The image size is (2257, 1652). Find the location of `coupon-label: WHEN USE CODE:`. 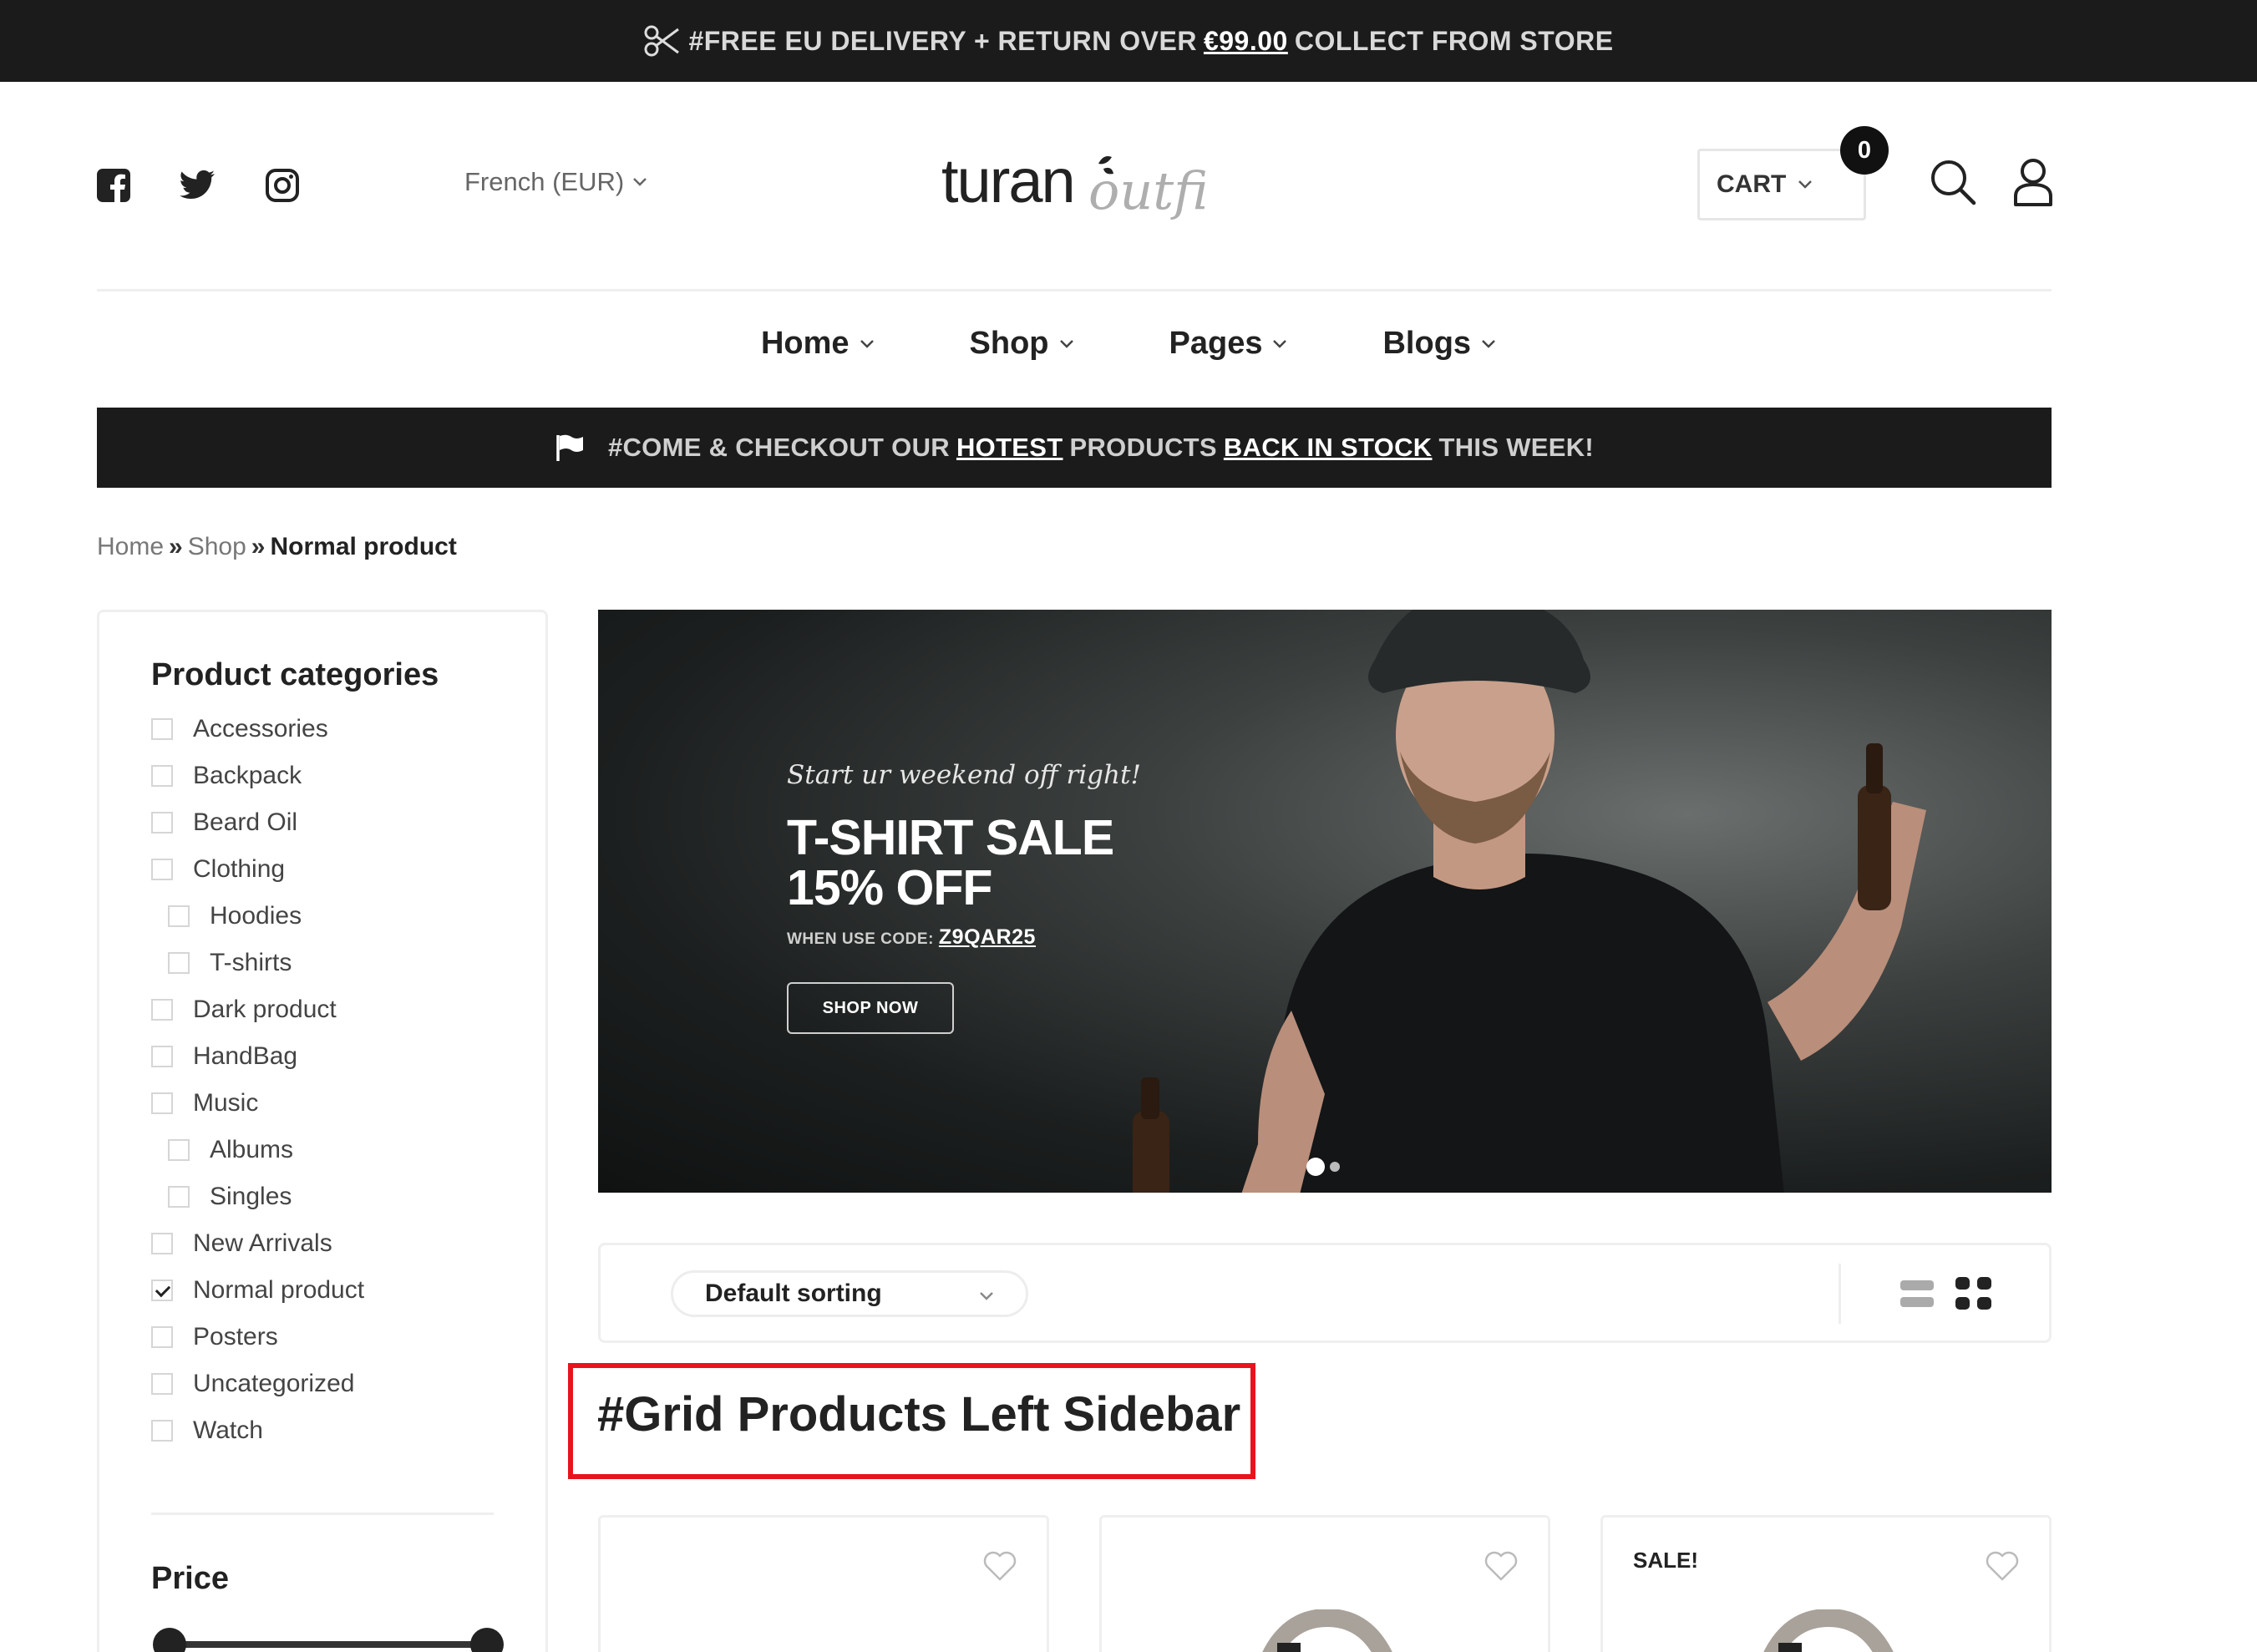

coupon-label: WHEN USE CODE: is located at coordinates (860, 939).